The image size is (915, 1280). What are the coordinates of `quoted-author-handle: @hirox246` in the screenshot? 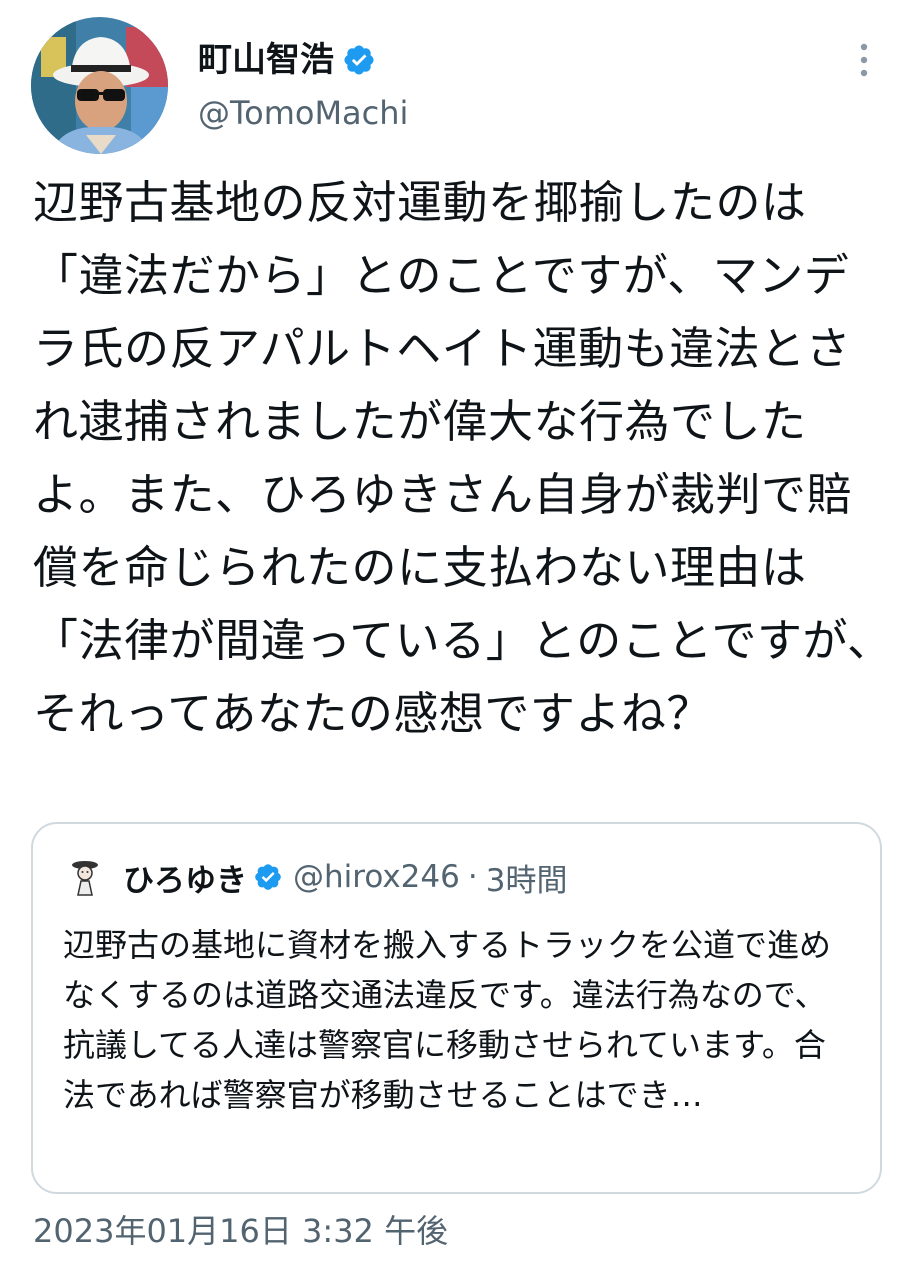 It's located at (376, 877).